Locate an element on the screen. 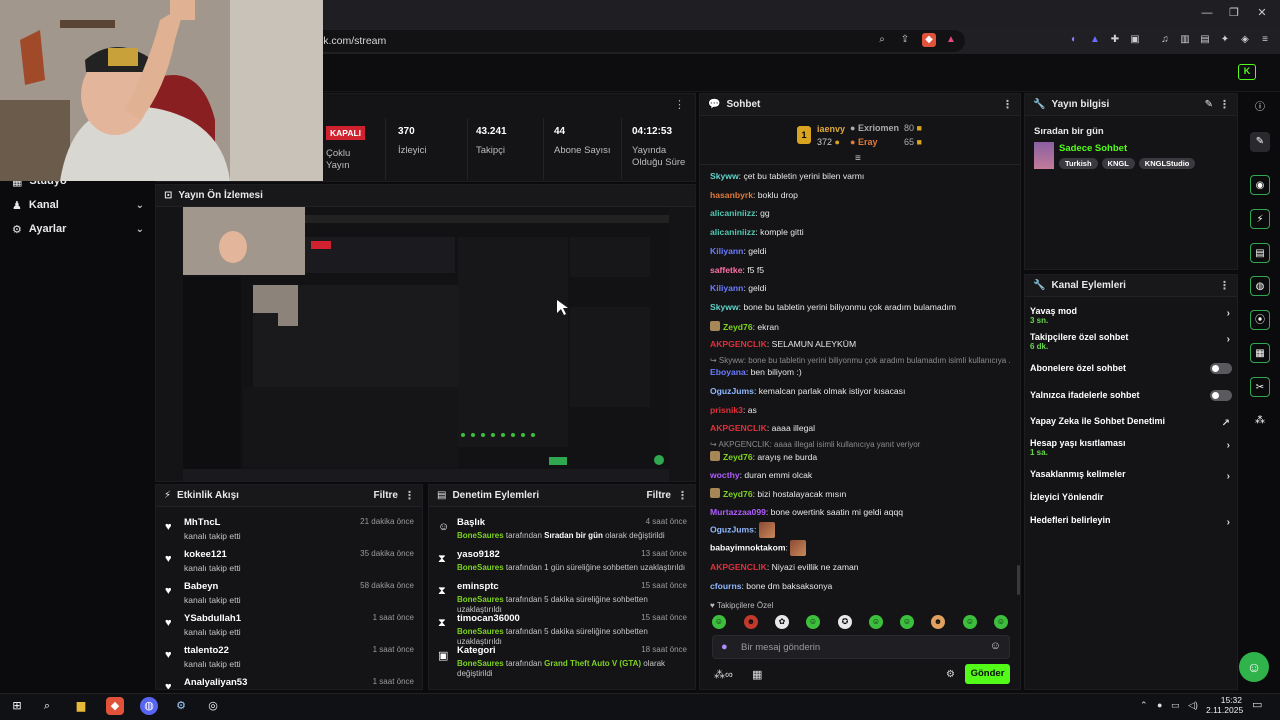  steam-icon: ⚙ is located at coordinates (181, 706).